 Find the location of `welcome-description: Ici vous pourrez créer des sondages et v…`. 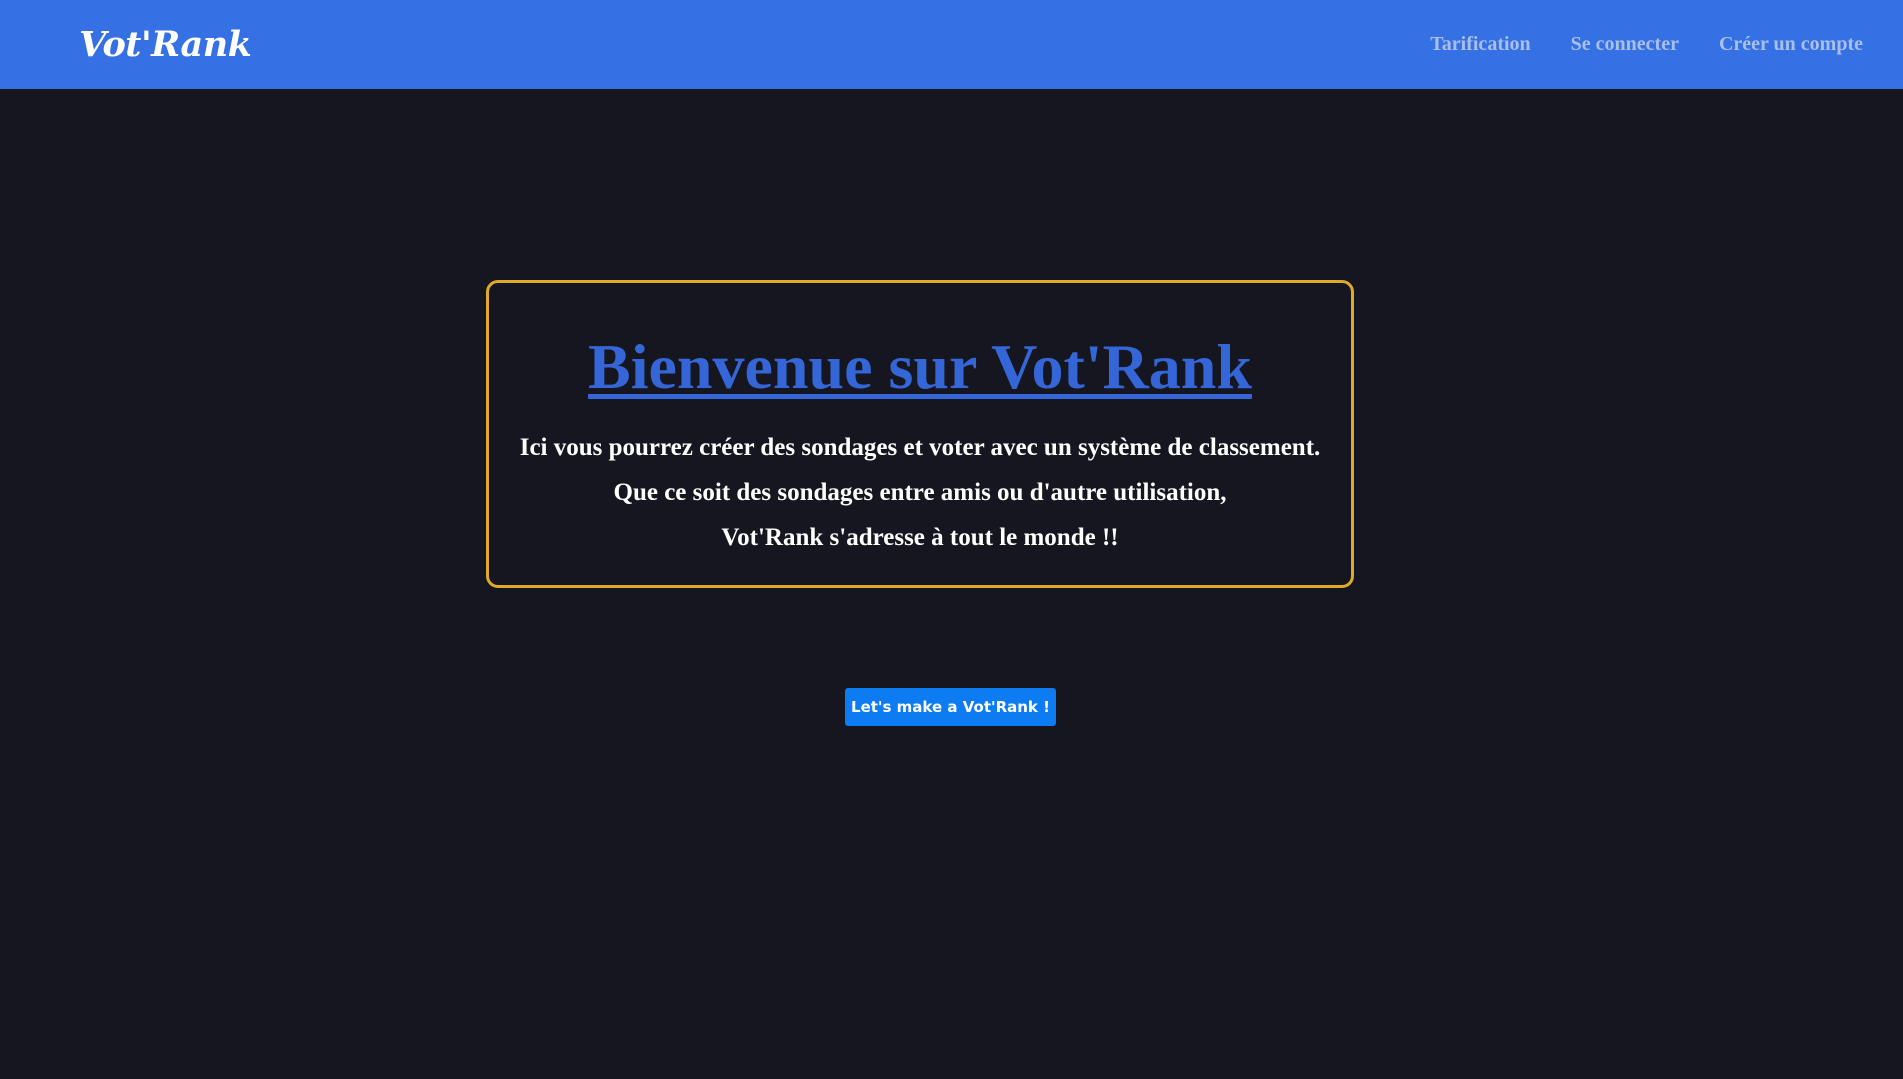

welcome-description: Ici vous pourrez créer des sondages et v… is located at coordinates (920, 492).